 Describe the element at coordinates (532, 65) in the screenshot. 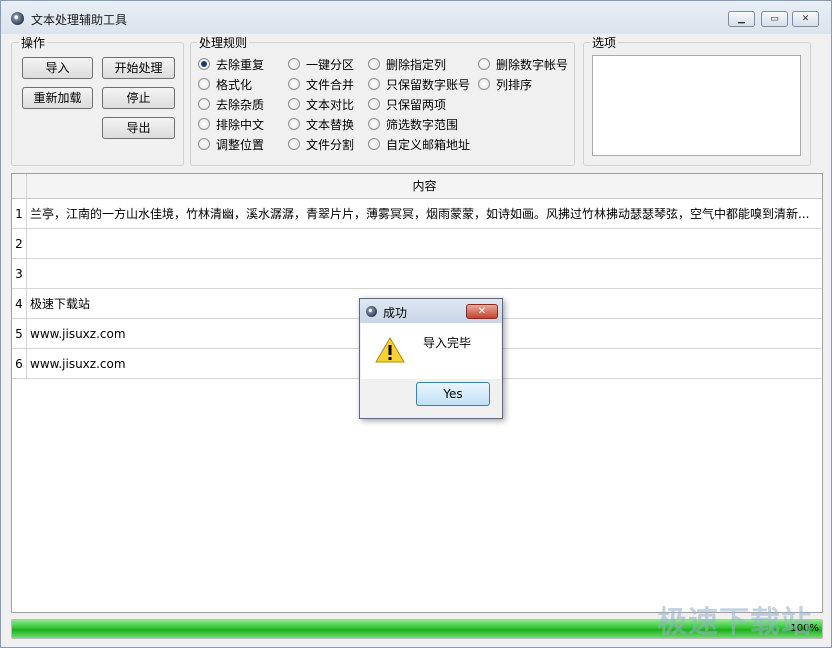

I see `rule-label: 删除数字帐号` at that location.